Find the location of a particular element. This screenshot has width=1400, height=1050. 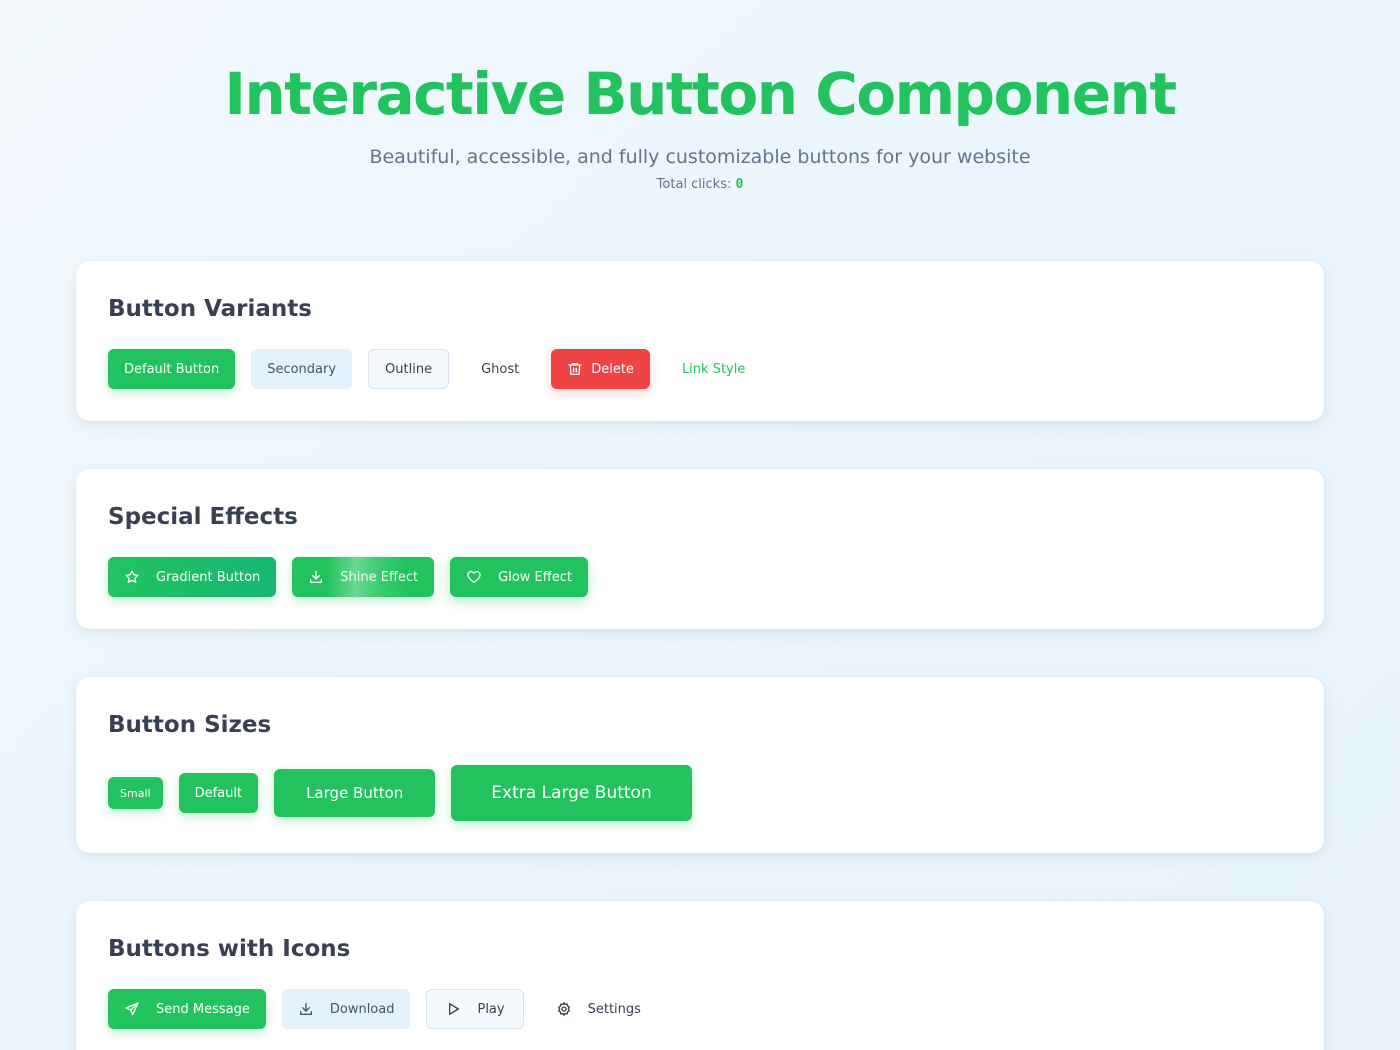

play-button: Play is located at coordinates (475, 1009).